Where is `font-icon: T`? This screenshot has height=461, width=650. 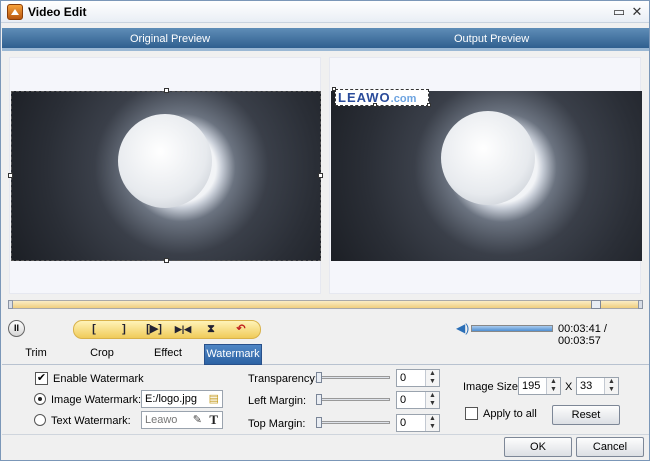 font-icon: T is located at coordinates (213, 420).